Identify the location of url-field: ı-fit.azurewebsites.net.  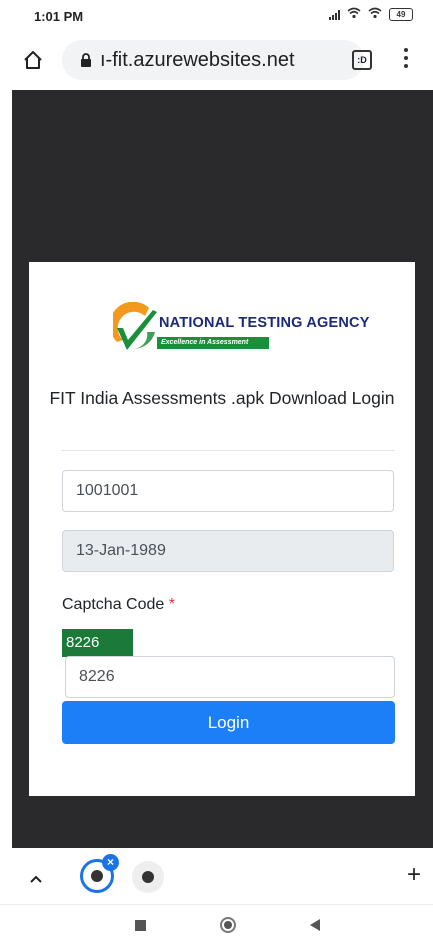
(213, 60).